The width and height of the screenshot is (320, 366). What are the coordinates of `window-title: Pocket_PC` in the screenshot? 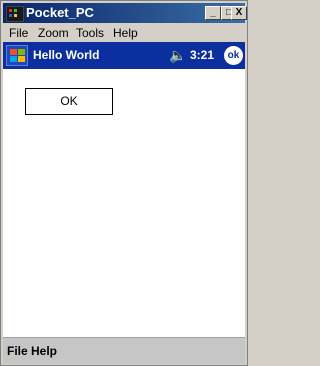 It's located at (60, 12).